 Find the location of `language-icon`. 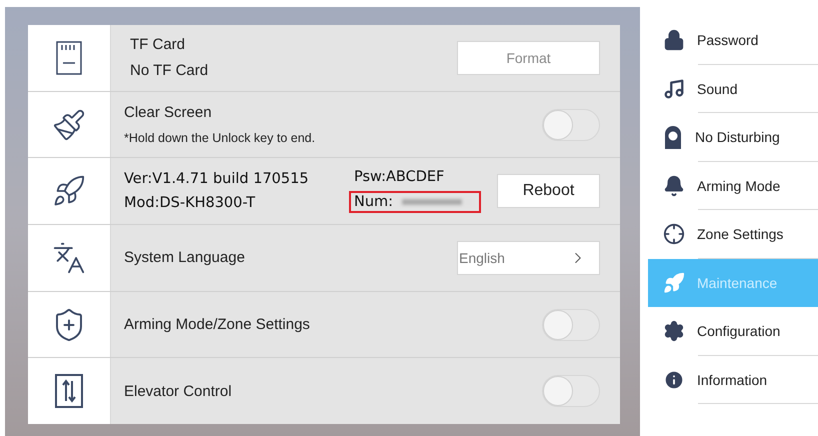

language-icon is located at coordinates (69, 257).